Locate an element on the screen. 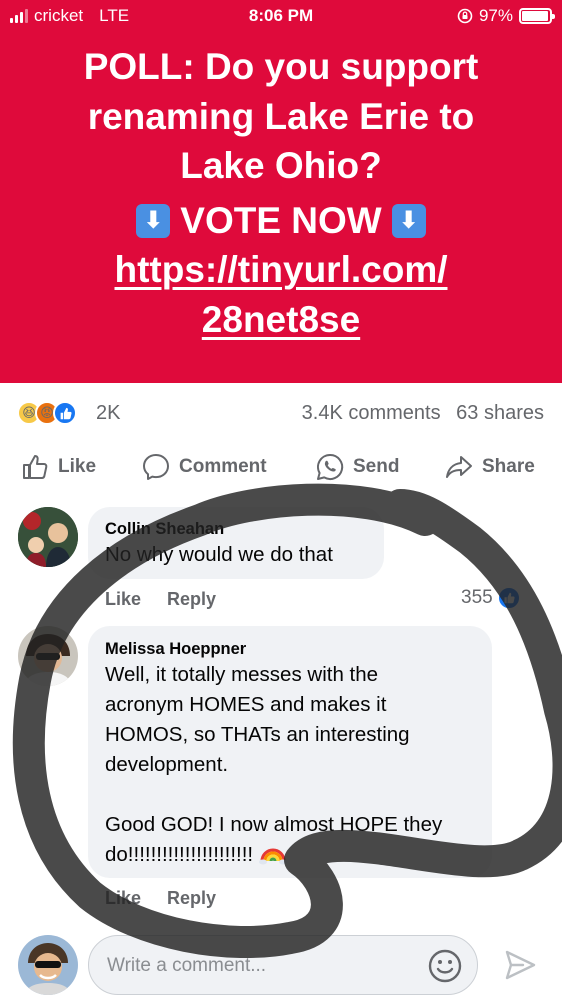 This screenshot has width=562, height=1000. whatsapp-icon is located at coordinates (330, 466).